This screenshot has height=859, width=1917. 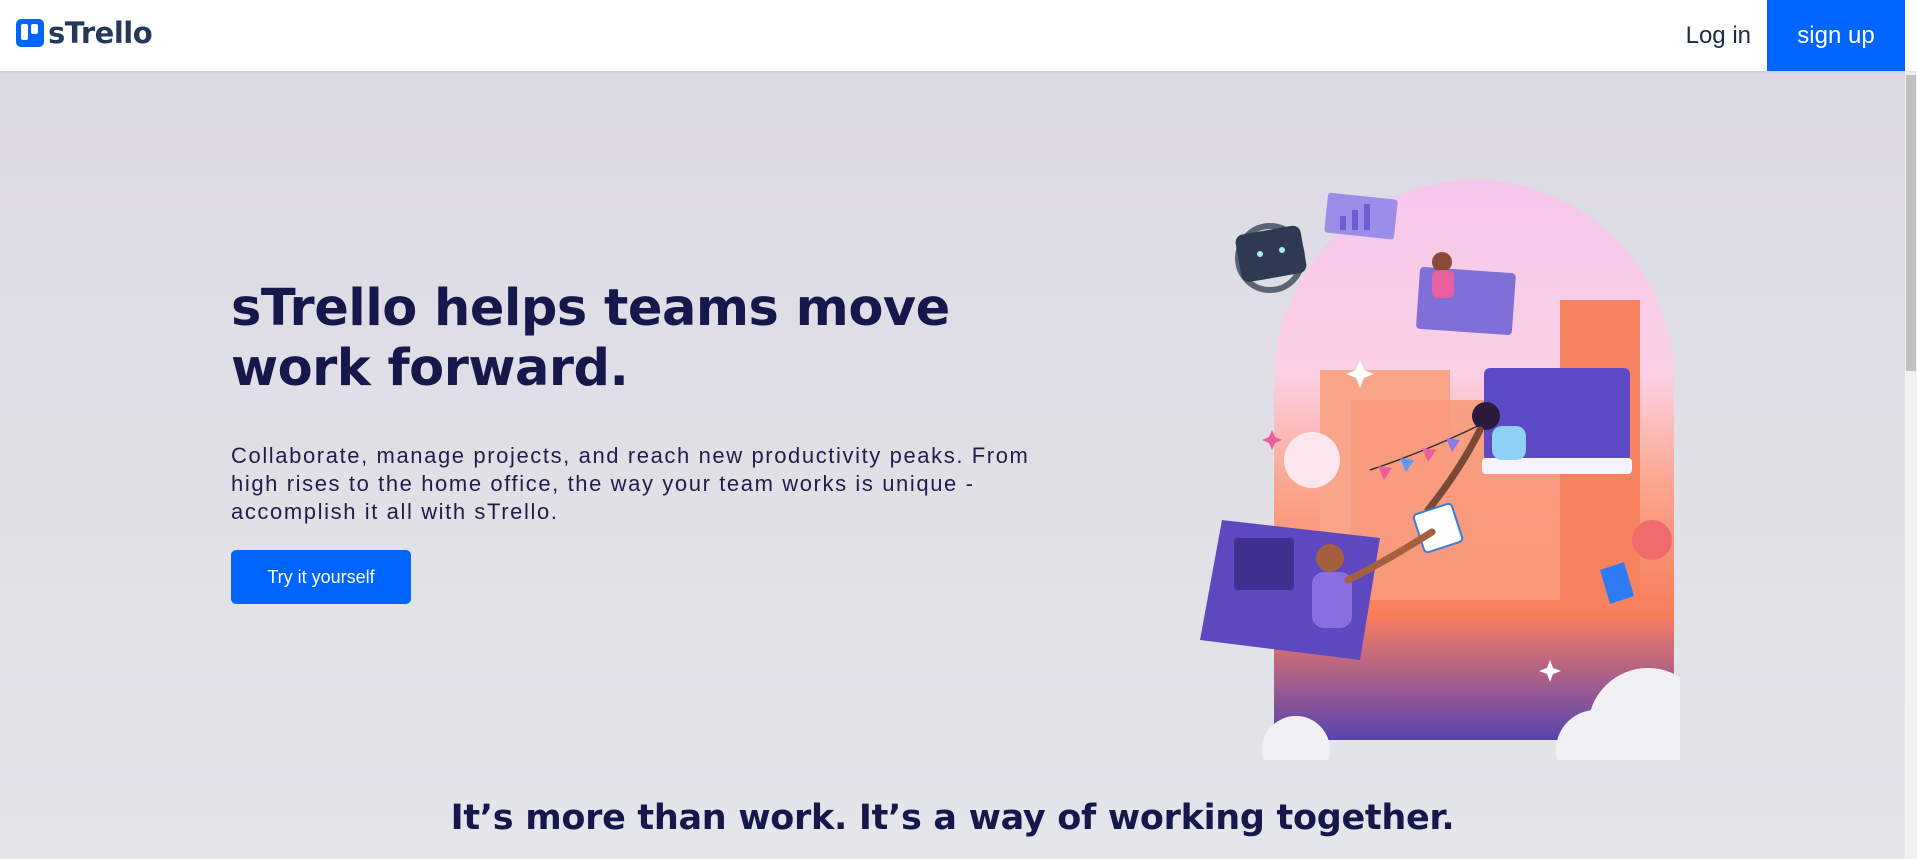 What do you see at coordinates (1718, 35) in the screenshot?
I see `login-link: Log in` at bounding box center [1718, 35].